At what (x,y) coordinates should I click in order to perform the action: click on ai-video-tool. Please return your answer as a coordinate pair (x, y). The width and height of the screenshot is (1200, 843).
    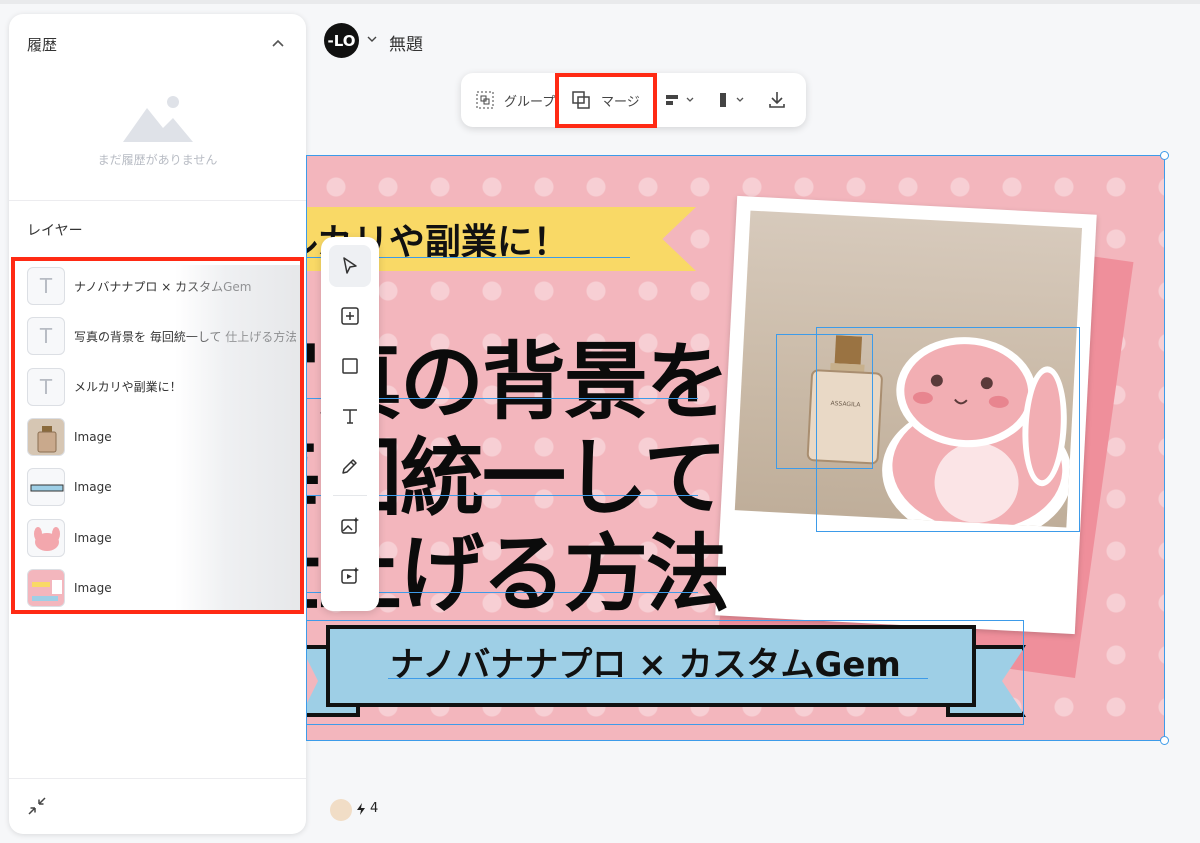
    Looking at the image, I should click on (350, 576).